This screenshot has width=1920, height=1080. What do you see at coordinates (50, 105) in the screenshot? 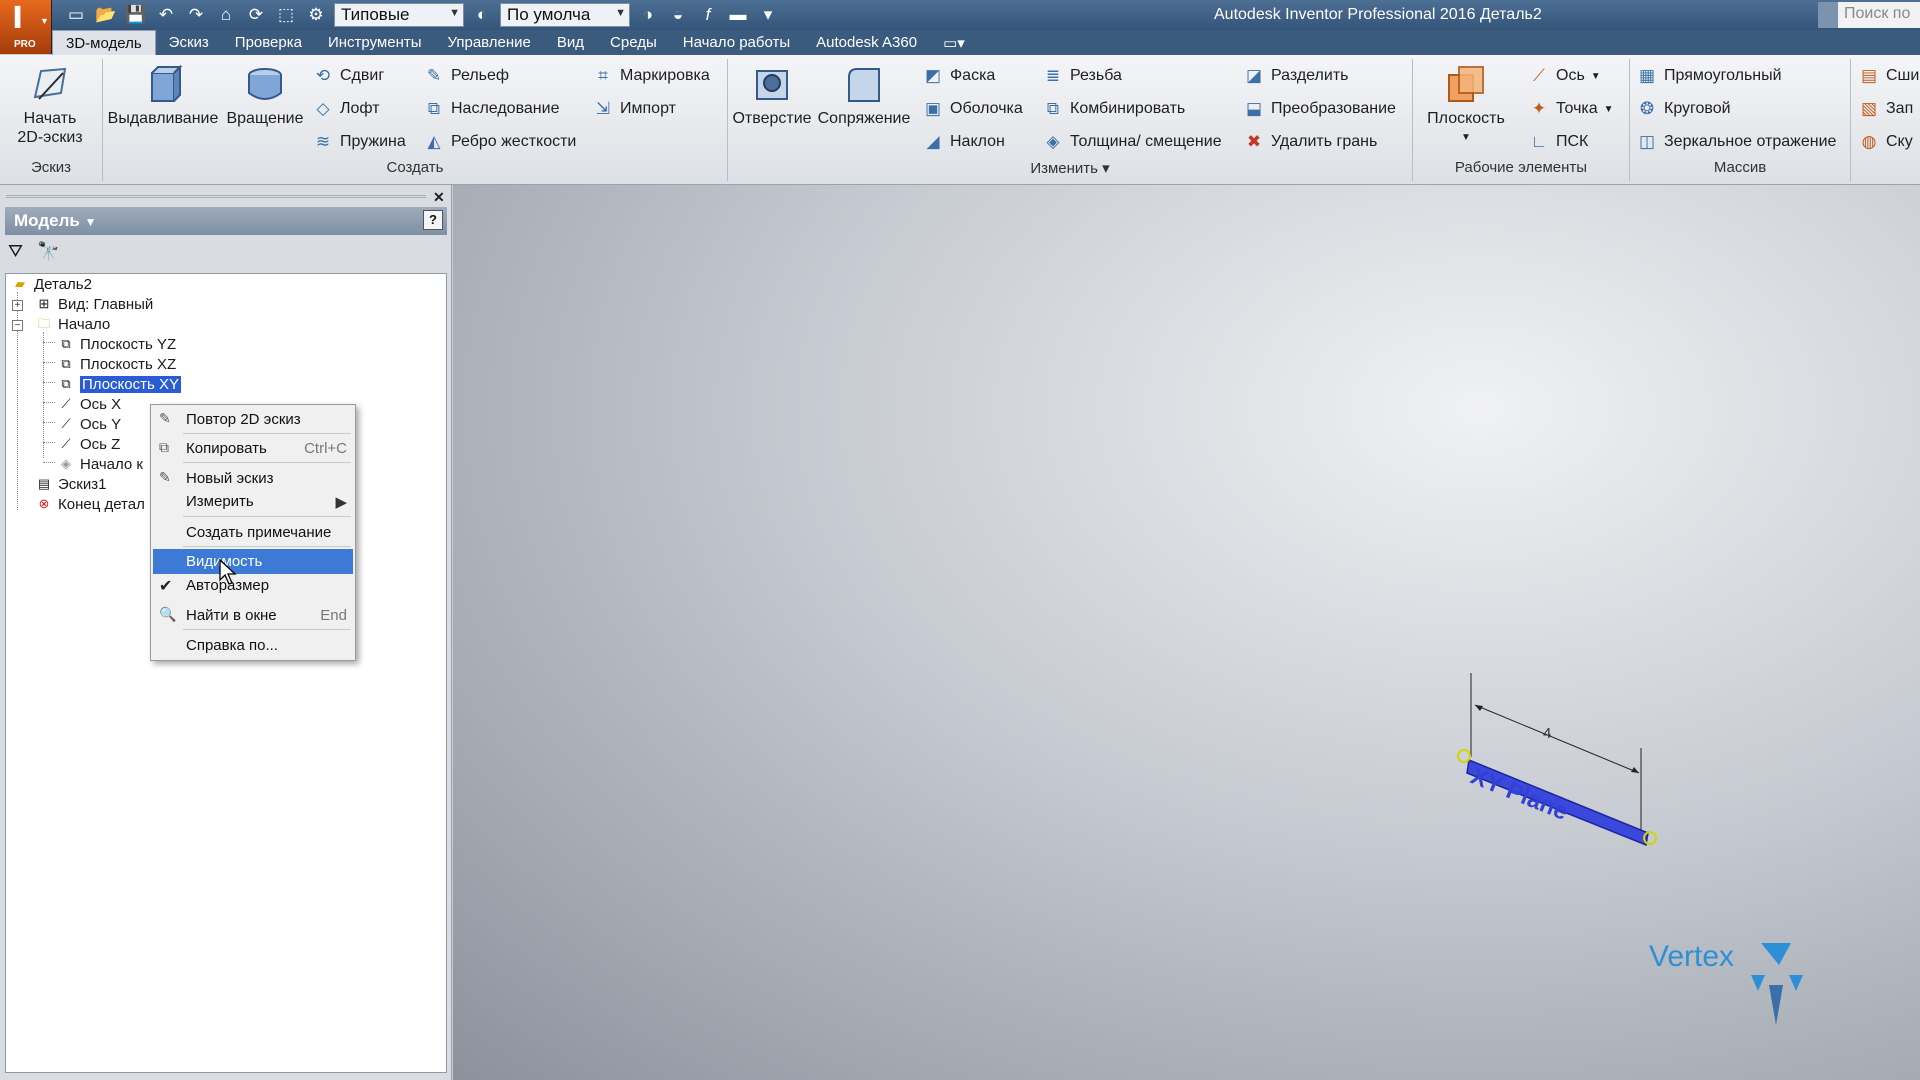
I see `start-sketch-button: Начать 2D-эскиз` at bounding box center [50, 105].